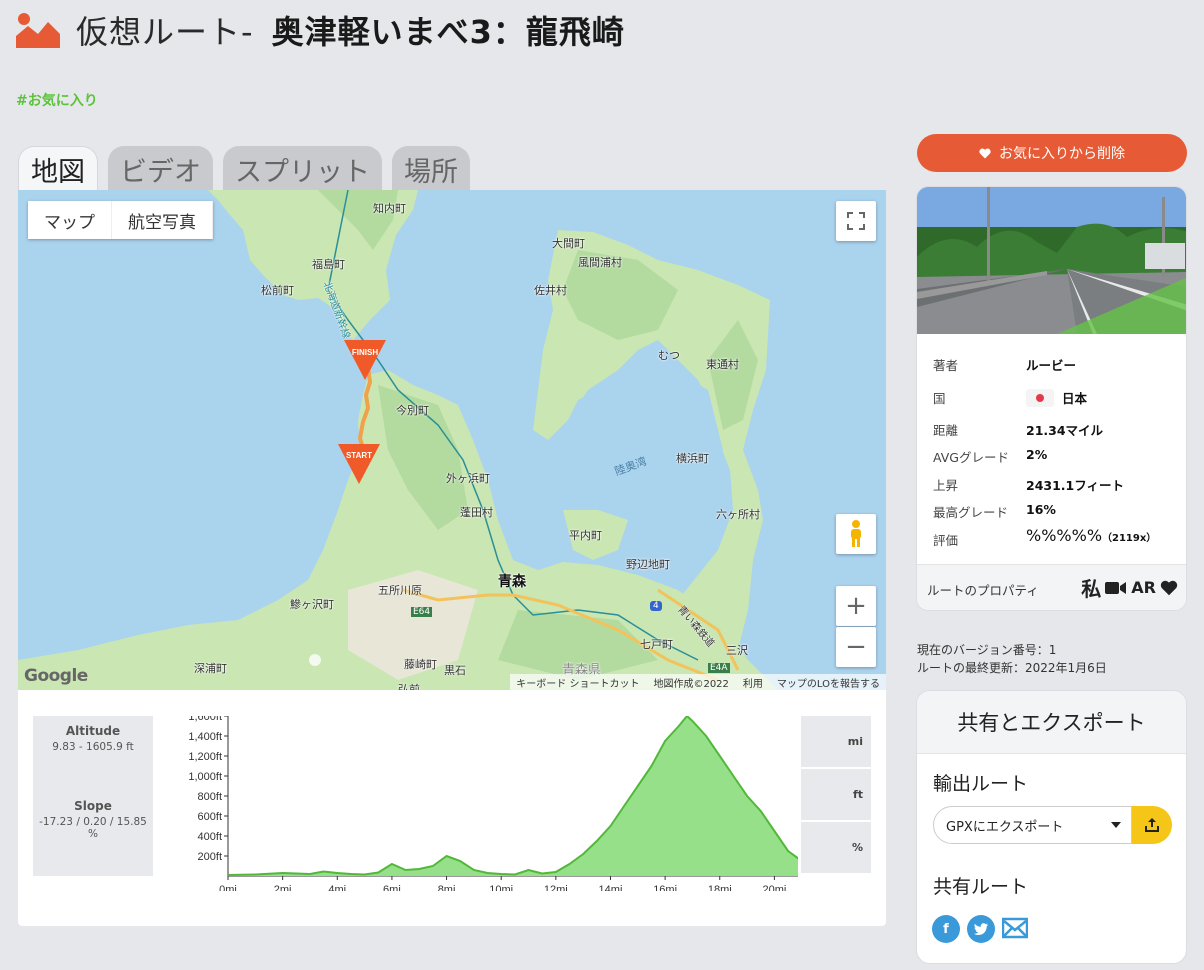  What do you see at coordinates (302, 169) in the screenshot?
I see `tab-splits: スプリット` at bounding box center [302, 169].